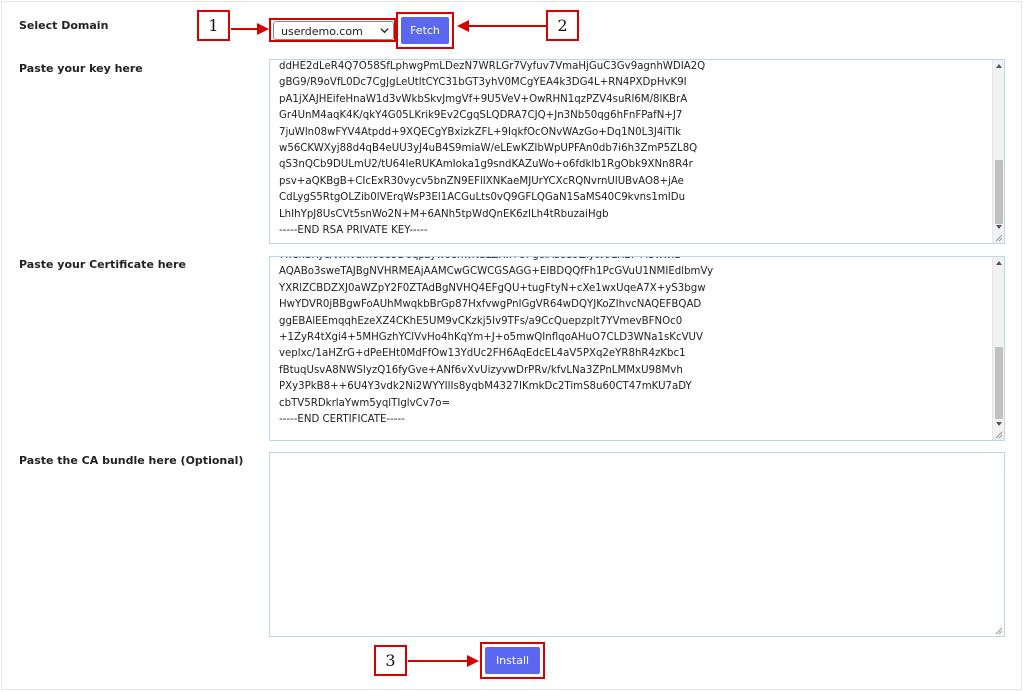 The height and width of the screenshot is (692, 1024). Describe the element at coordinates (463, 26) in the screenshot. I see `arrow-2-head-icon` at that location.